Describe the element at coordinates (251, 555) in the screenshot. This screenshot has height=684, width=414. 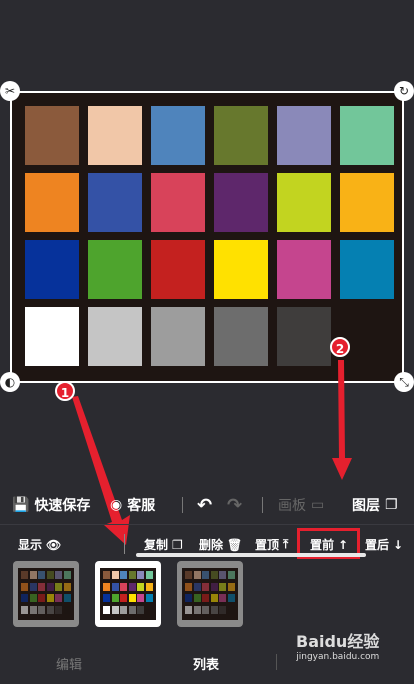
I see `horizontal-scrollbar` at that location.